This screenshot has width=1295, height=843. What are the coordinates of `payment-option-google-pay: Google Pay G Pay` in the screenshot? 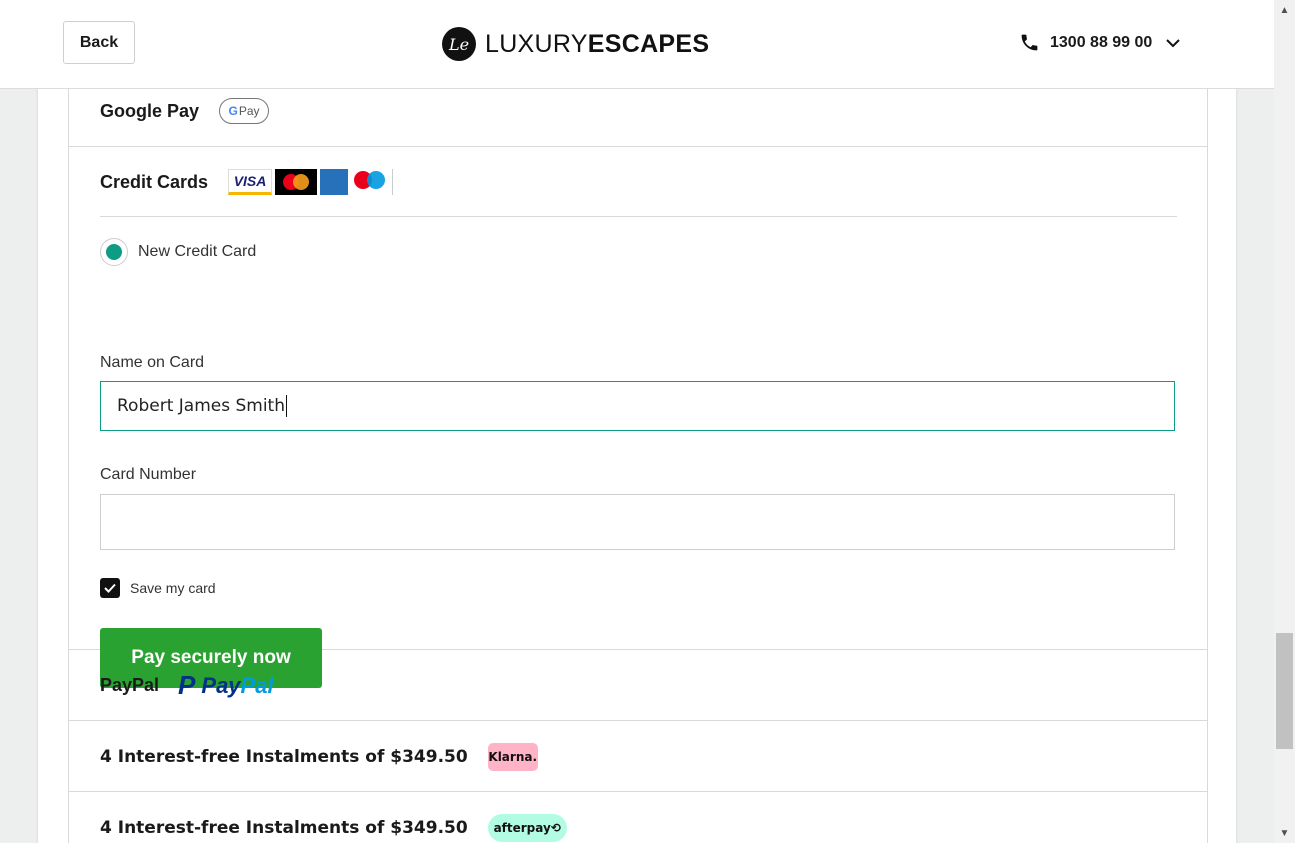 It's located at (638, 117).